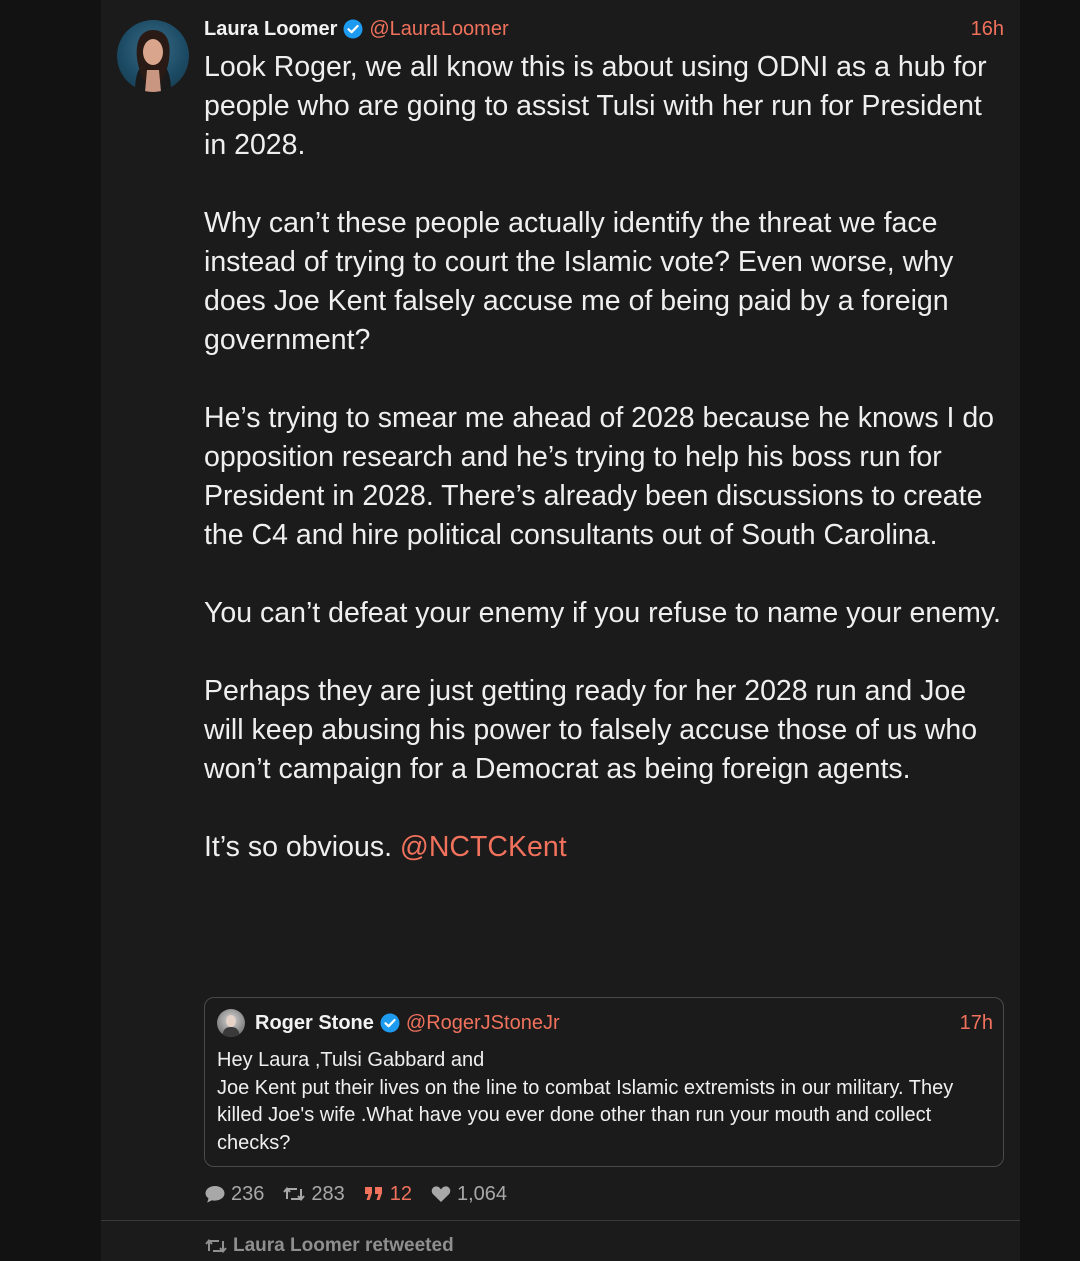 The image size is (1080, 1261). What do you see at coordinates (387, 1194) in the screenshot?
I see `quote-button: 12` at bounding box center [387, 1194].